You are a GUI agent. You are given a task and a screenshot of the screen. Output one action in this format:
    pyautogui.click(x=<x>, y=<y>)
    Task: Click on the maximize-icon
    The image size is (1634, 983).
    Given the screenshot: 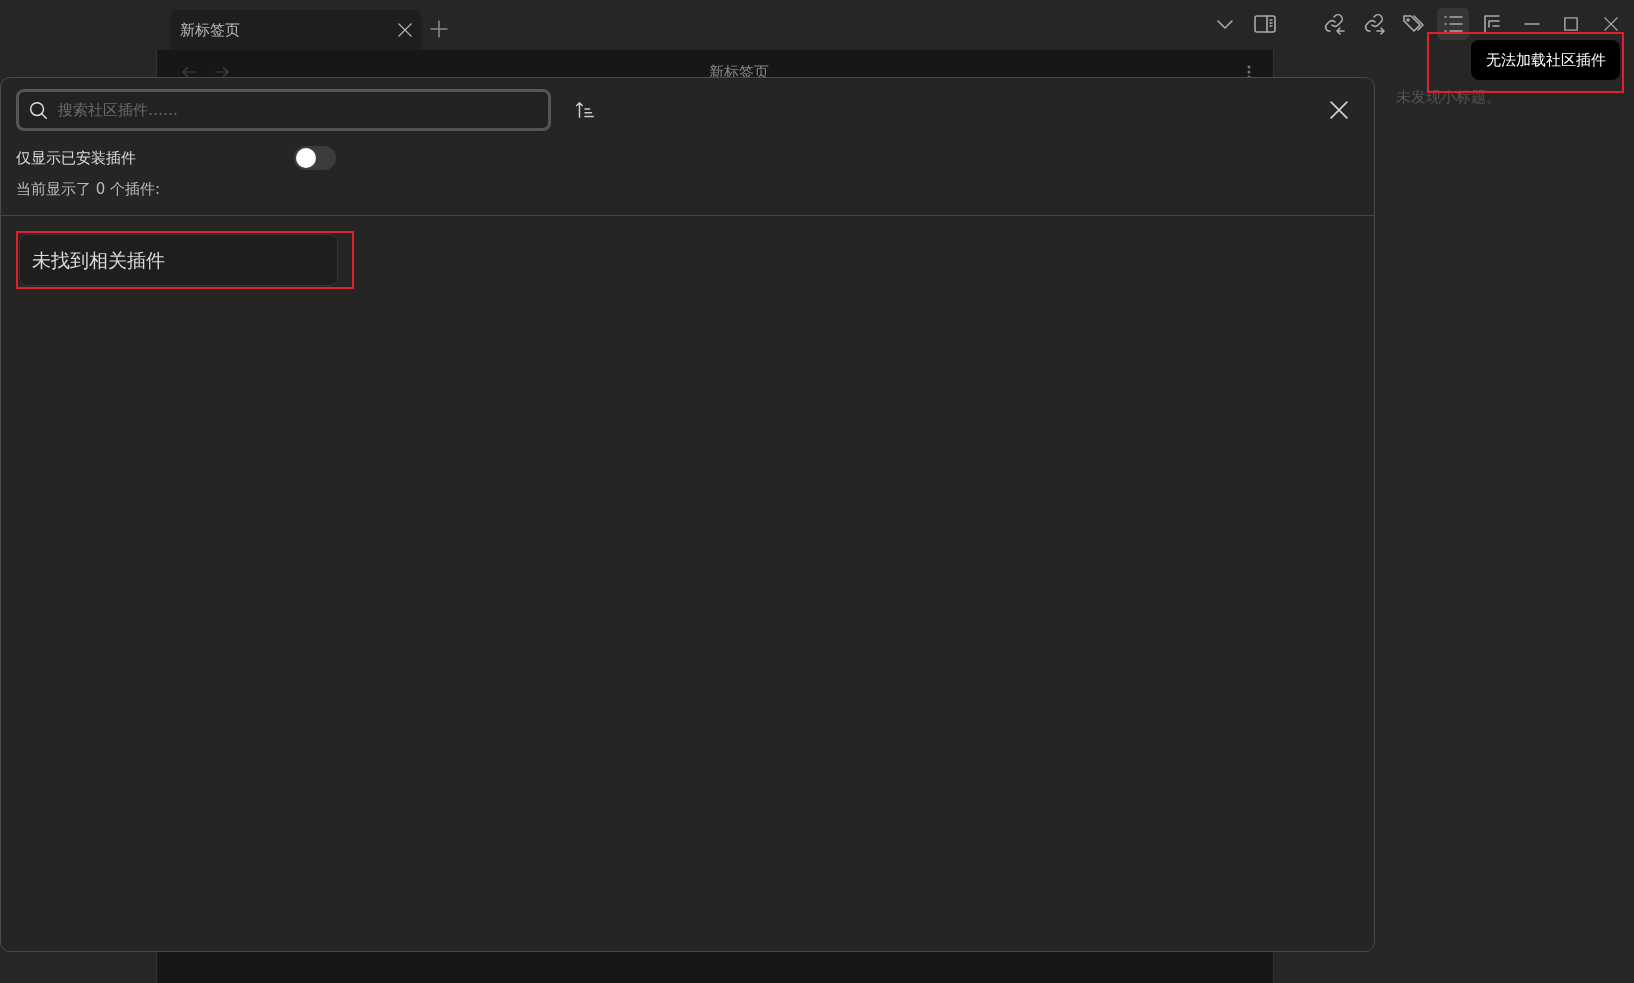 What is the action you would take?
    pyautogui.click(x=1571, y=24)
    